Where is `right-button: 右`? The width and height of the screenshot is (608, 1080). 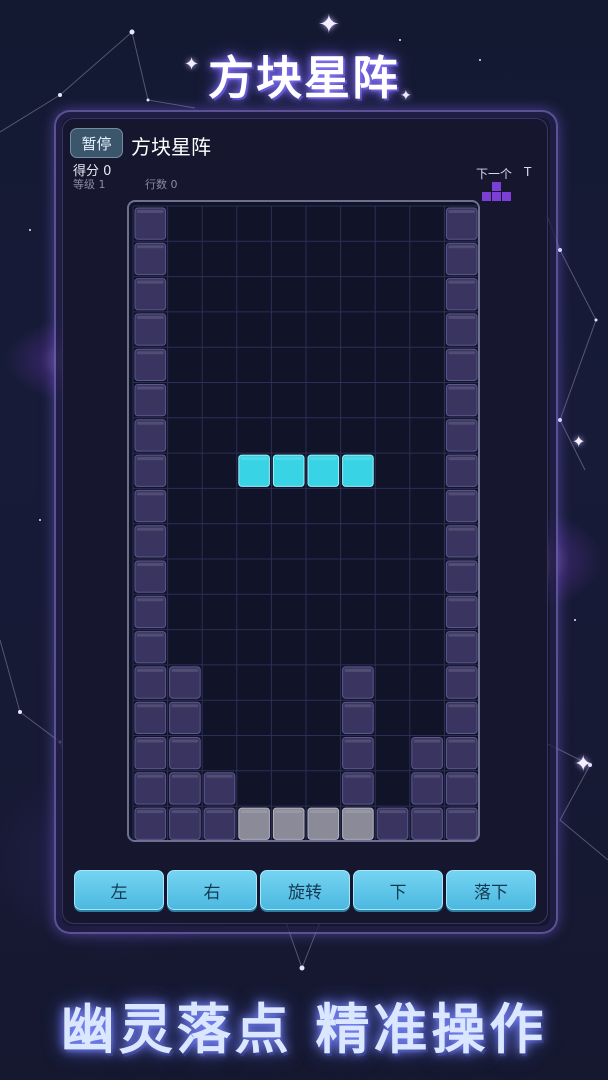 right-button: 右 is located at coordinates (212, 890).